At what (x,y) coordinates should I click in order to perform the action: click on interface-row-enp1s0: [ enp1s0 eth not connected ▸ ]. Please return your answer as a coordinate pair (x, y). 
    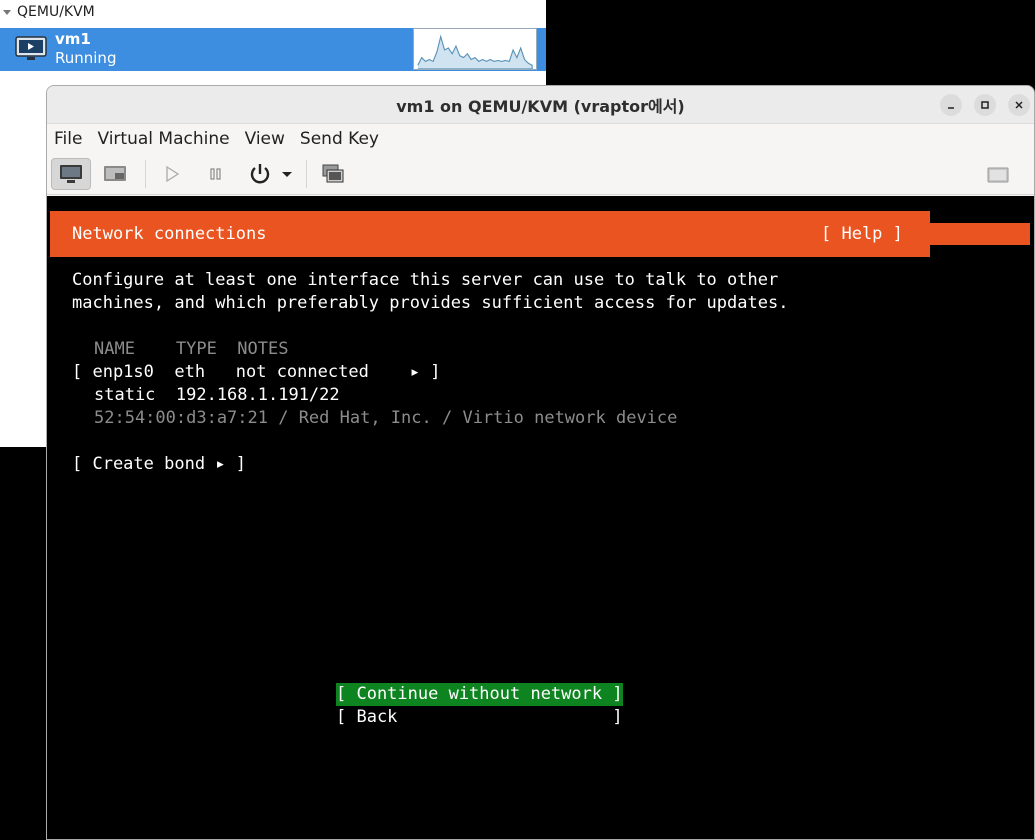
    Looking at the image, I should click on (256, 372).